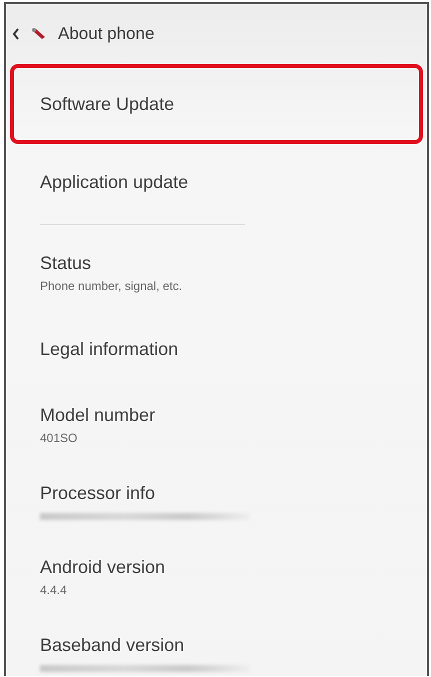 This screenshot has width=431, height=677. I want to click on menu-item: Application update, so click(216, 182).